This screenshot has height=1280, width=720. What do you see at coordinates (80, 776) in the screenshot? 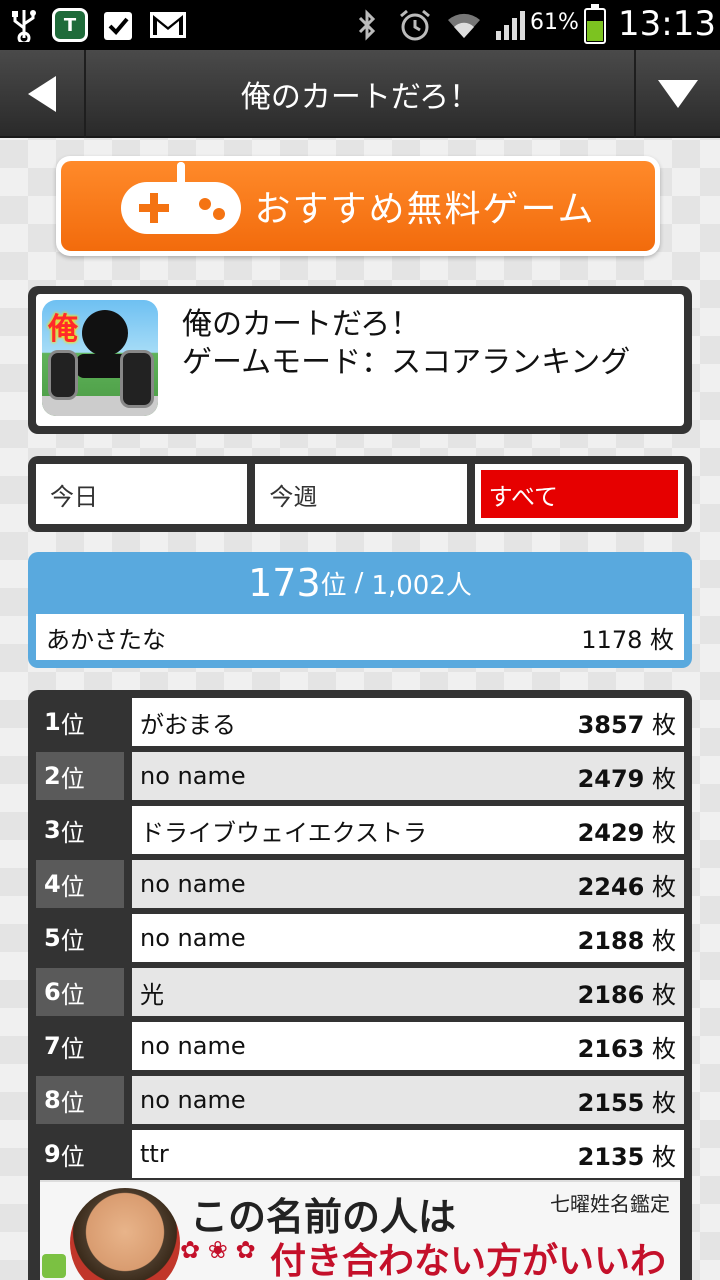
I see `rank-cell: 2位` at bounding box center [80, 776].